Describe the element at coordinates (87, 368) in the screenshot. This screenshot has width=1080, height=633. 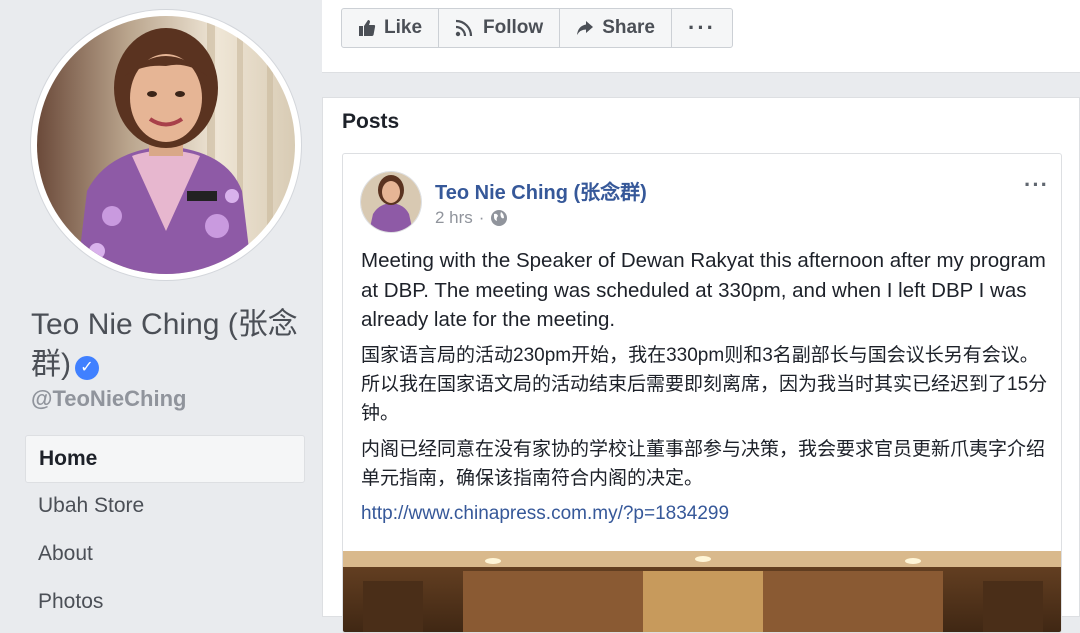
I see `verified-badge-icon: ✓` at that location.